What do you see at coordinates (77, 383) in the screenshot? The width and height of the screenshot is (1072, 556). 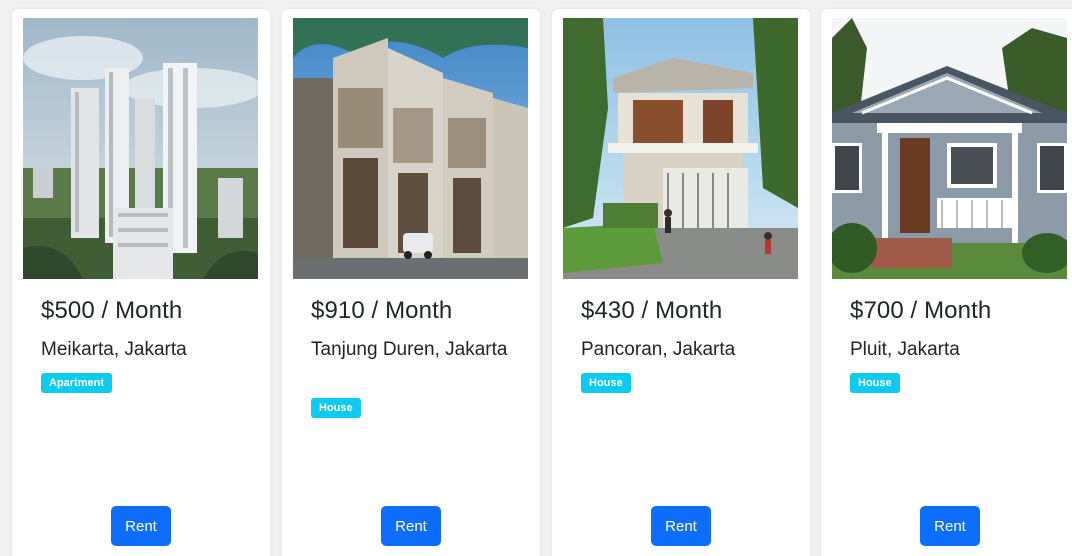 I see `property-type-badge: Apartment` at bounding box center [77, 383].